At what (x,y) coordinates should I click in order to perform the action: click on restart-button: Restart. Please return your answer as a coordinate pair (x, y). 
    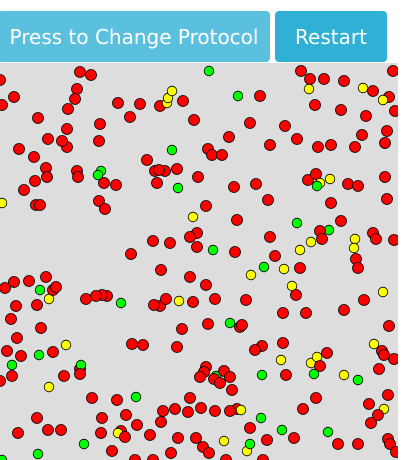
    Looking at the image, I should click on (331, 36).